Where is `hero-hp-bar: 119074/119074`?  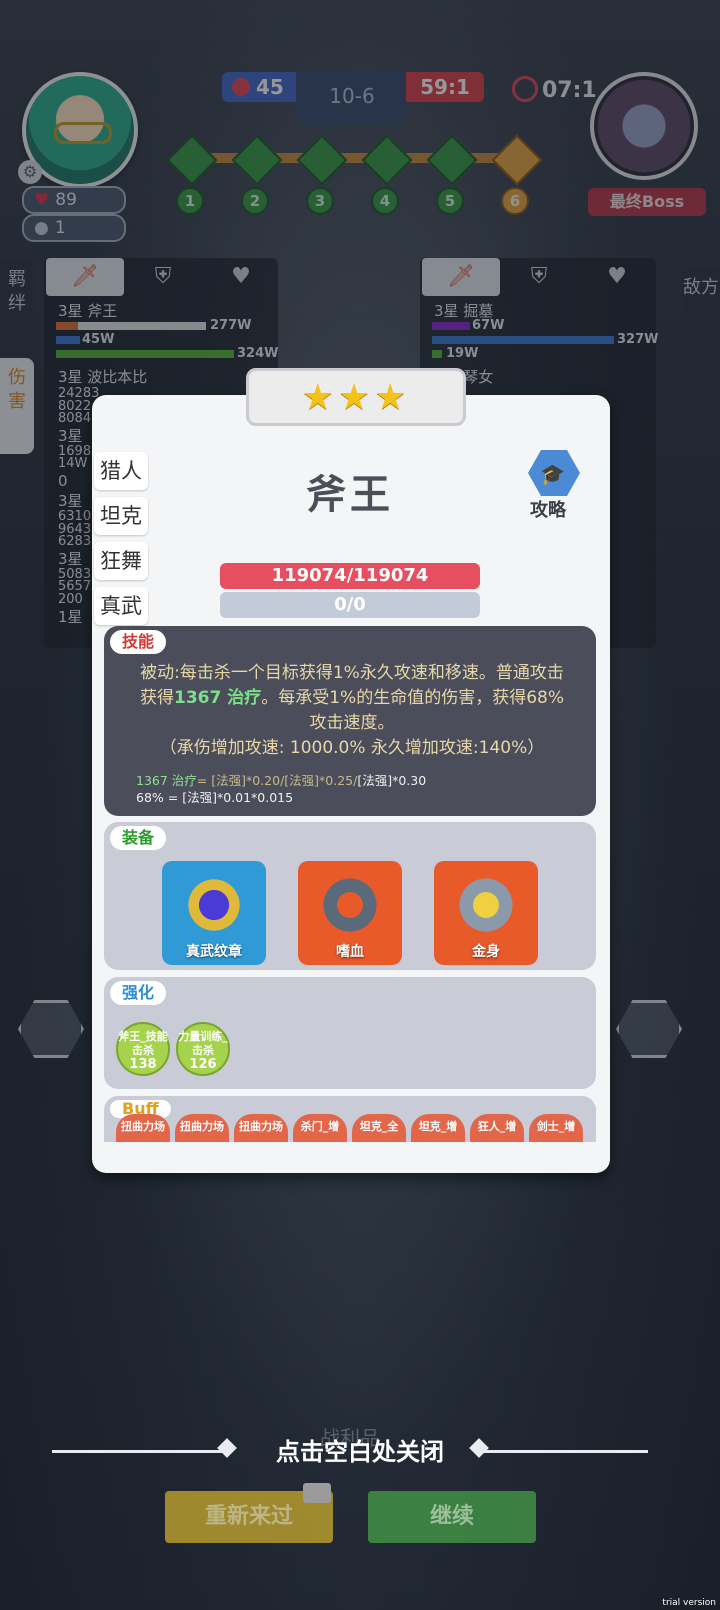
hero-hp-bar: 119074/119074 is located at coordinates (350, 576).